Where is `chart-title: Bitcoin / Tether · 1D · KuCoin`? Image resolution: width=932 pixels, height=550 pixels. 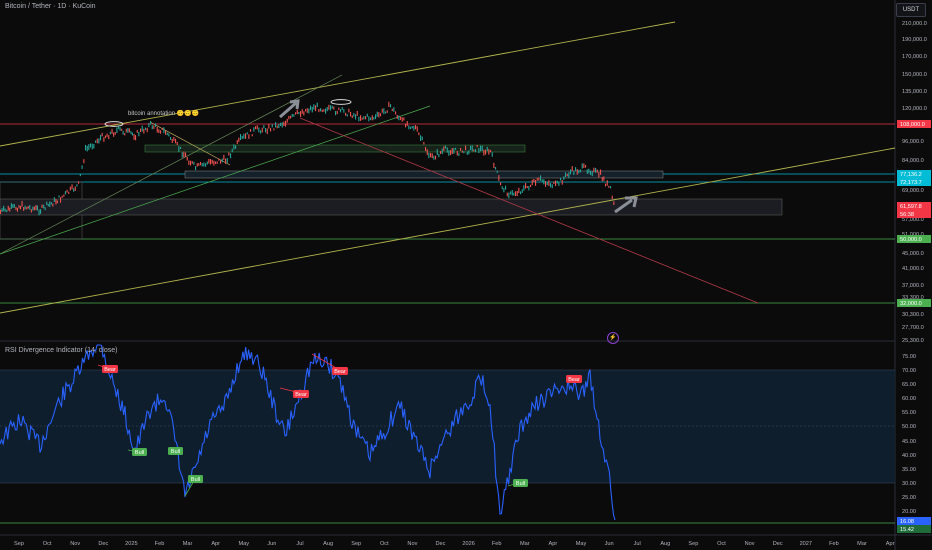
chart-title: Bitcoin / Tether · 1D · KuCoin is located at coordinates (50, 6).